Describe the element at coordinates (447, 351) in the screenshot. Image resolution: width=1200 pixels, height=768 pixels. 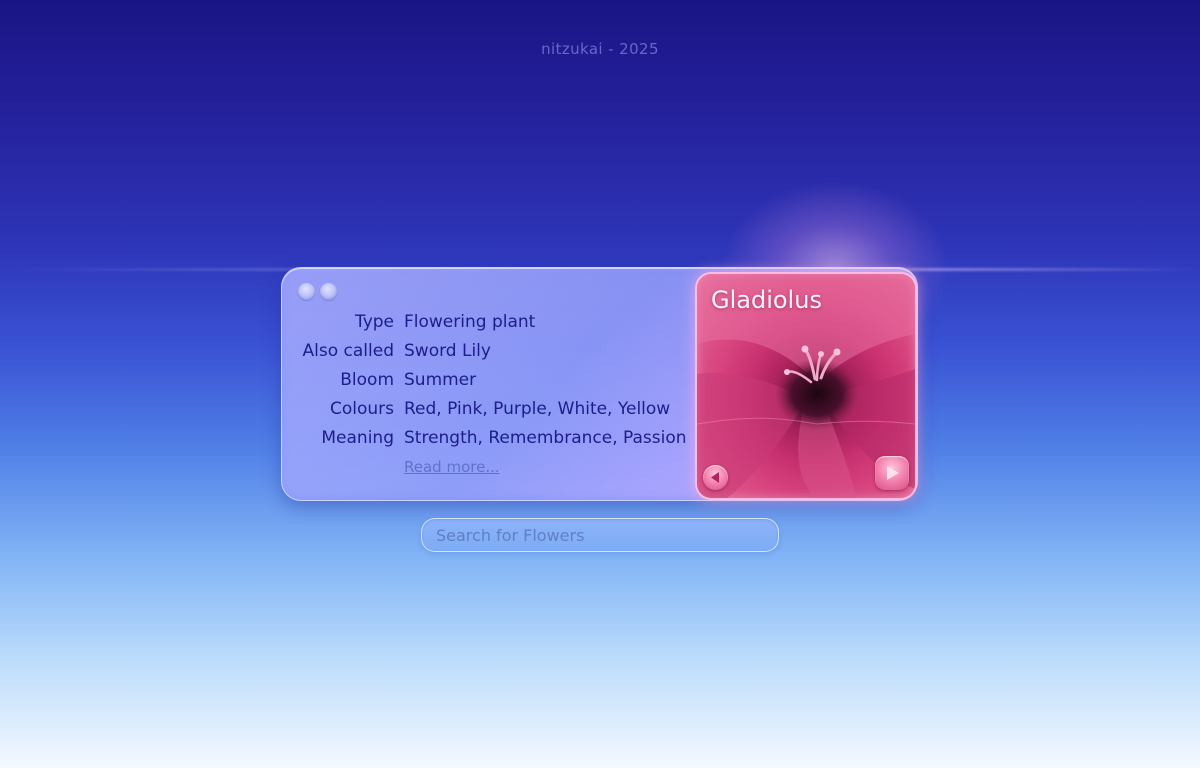
I see `info-value: Sword Lily` at that location.